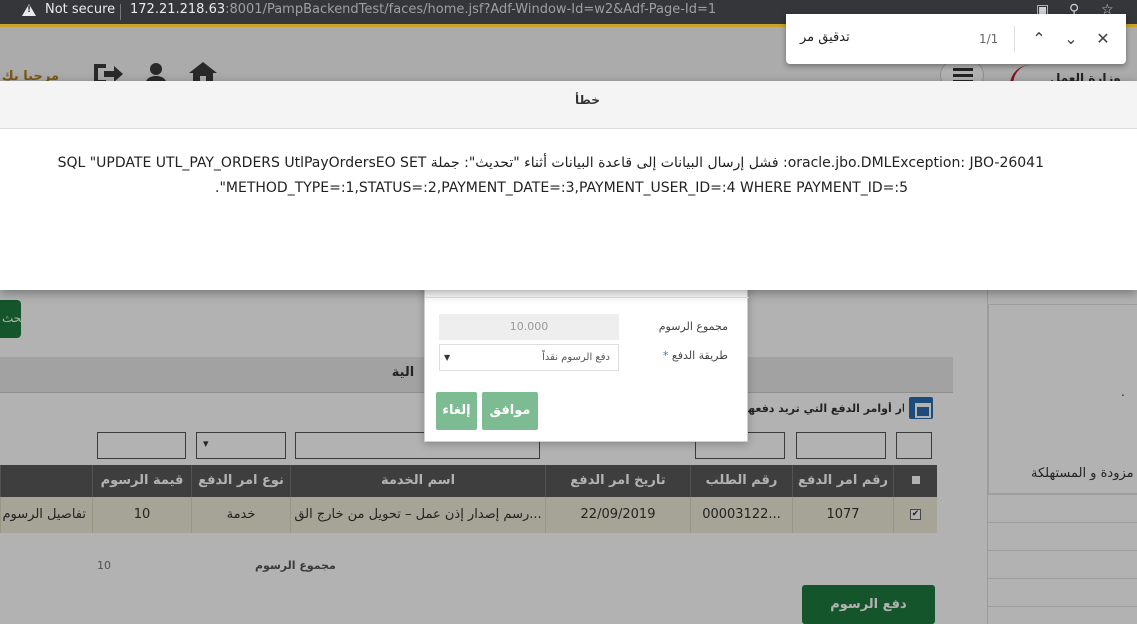 The image size is (1137, 624). Describe the element at coordinates (529, 357) in the screenshot. I see `payment-method-select: ▼ دفع الرسوم نقداً` at that location.